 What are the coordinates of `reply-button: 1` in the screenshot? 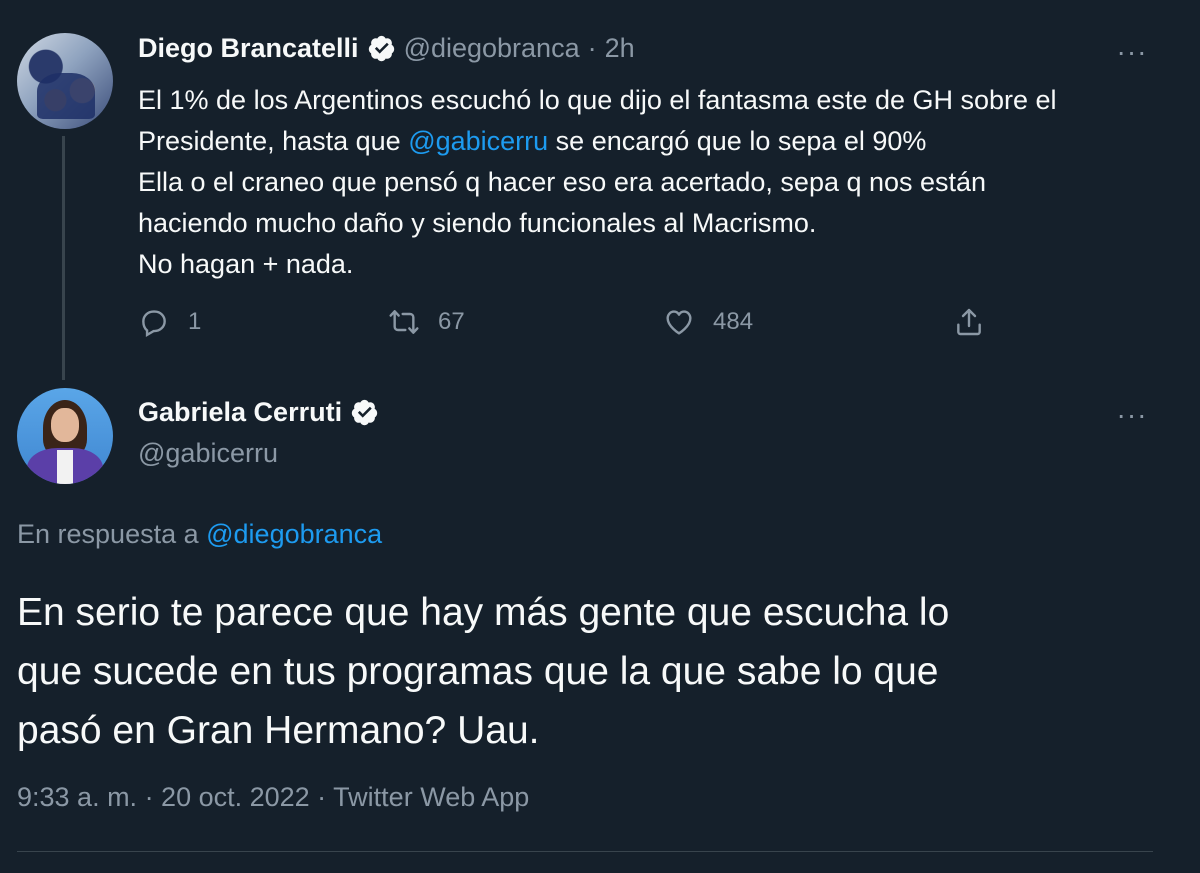 It's located at (169, 322).